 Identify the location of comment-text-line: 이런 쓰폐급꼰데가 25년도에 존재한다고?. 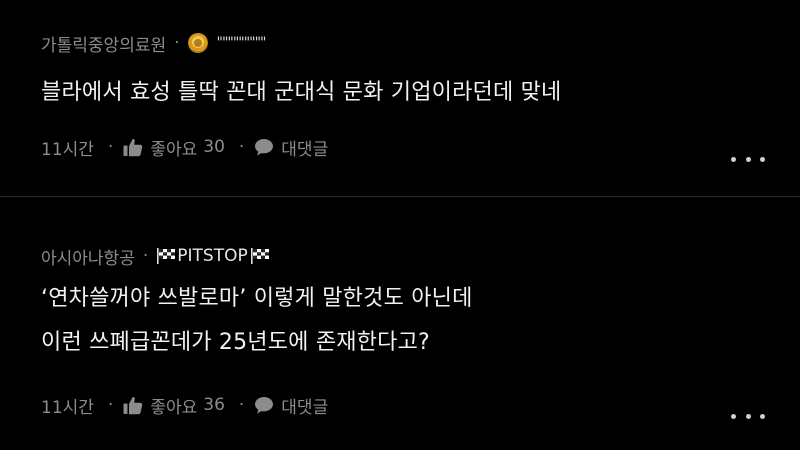
(235, 342).